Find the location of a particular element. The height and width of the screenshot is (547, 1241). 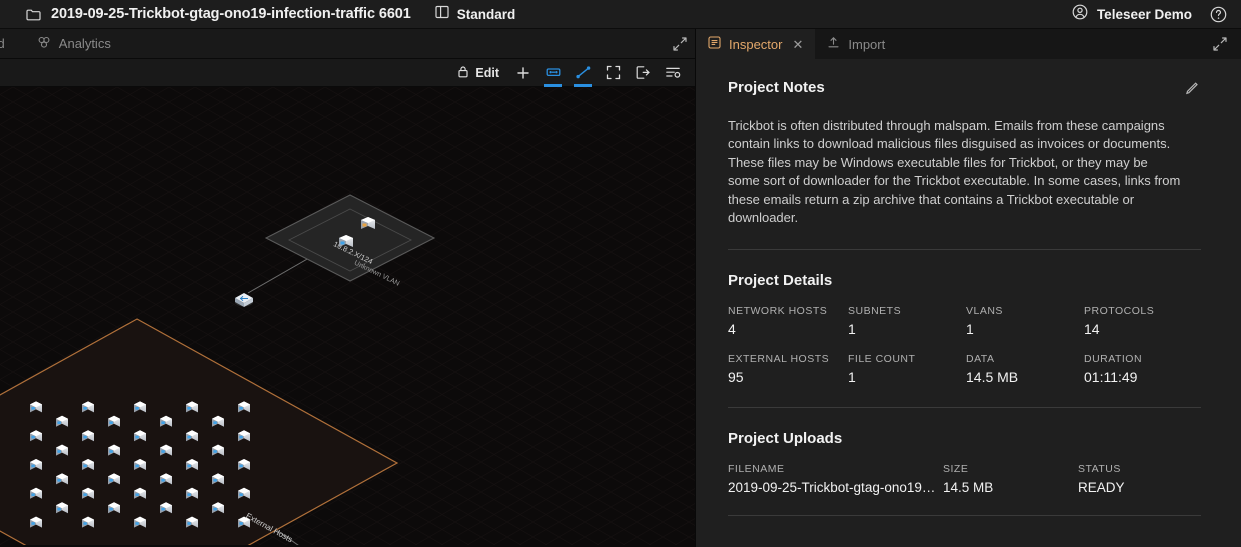

column-header: SIZE is located at coordinates (956, 469).